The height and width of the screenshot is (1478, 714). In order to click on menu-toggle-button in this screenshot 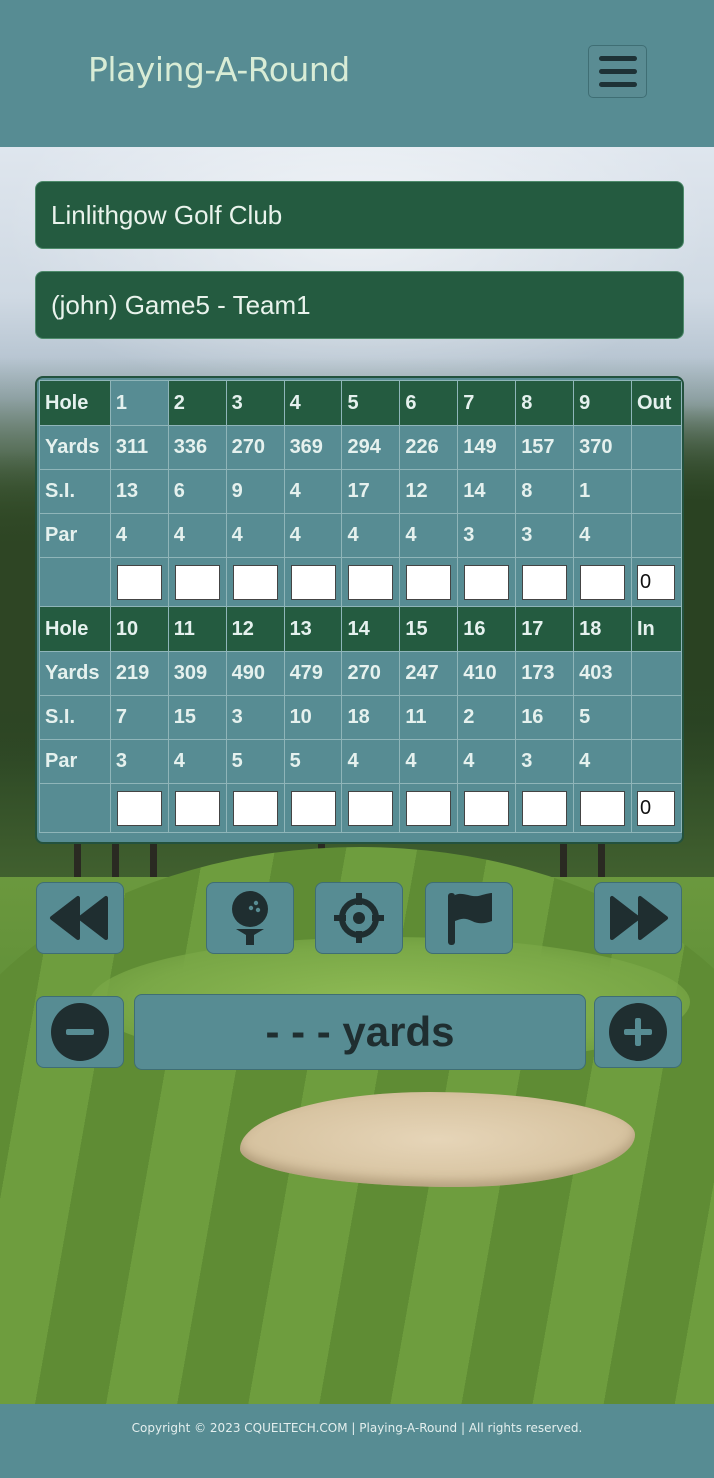, I will do `click(617, 71)`.